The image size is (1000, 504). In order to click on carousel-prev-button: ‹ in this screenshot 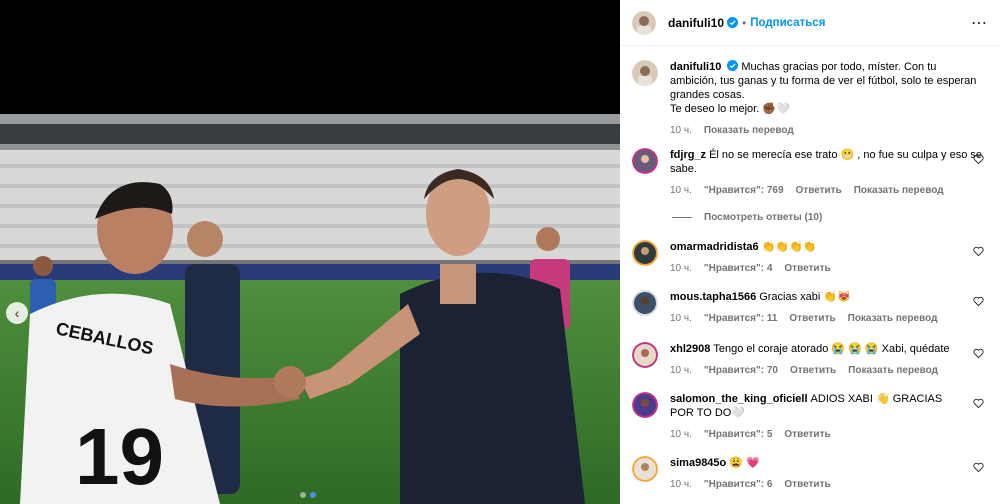, I will do `click(17, 313)`.